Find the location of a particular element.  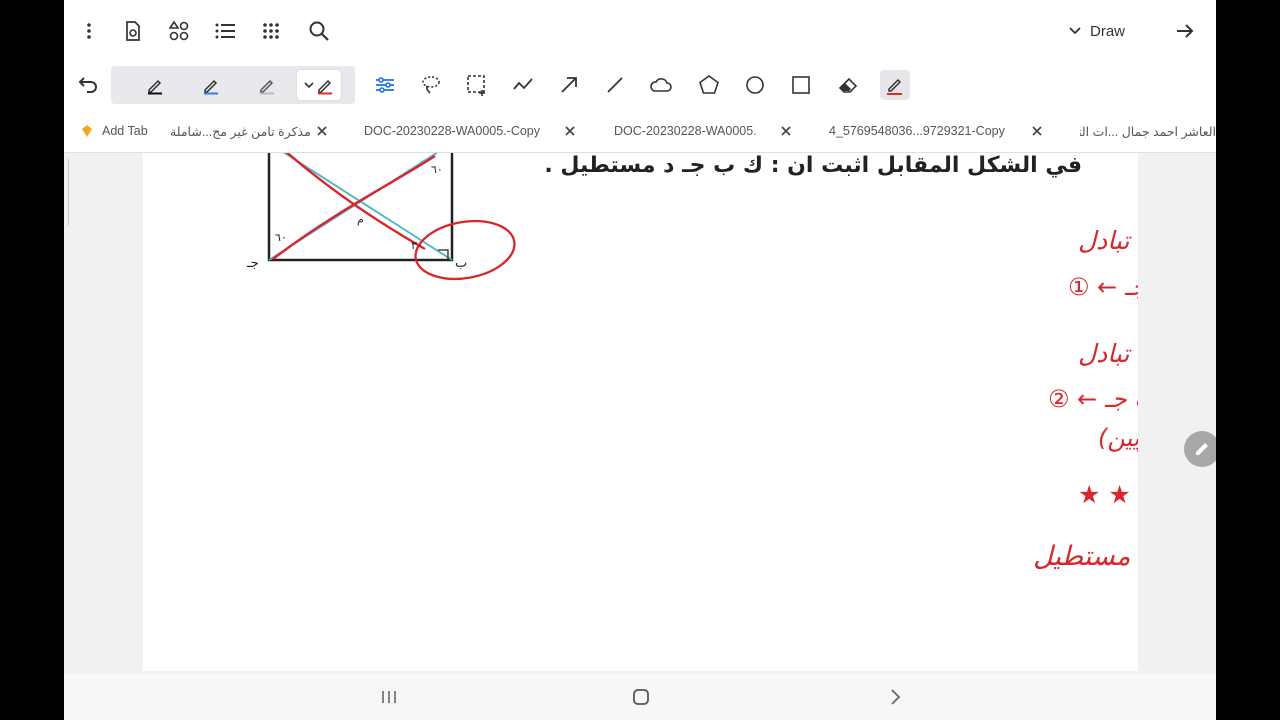

more-vertical-icon is located at coordinates (89, 31).